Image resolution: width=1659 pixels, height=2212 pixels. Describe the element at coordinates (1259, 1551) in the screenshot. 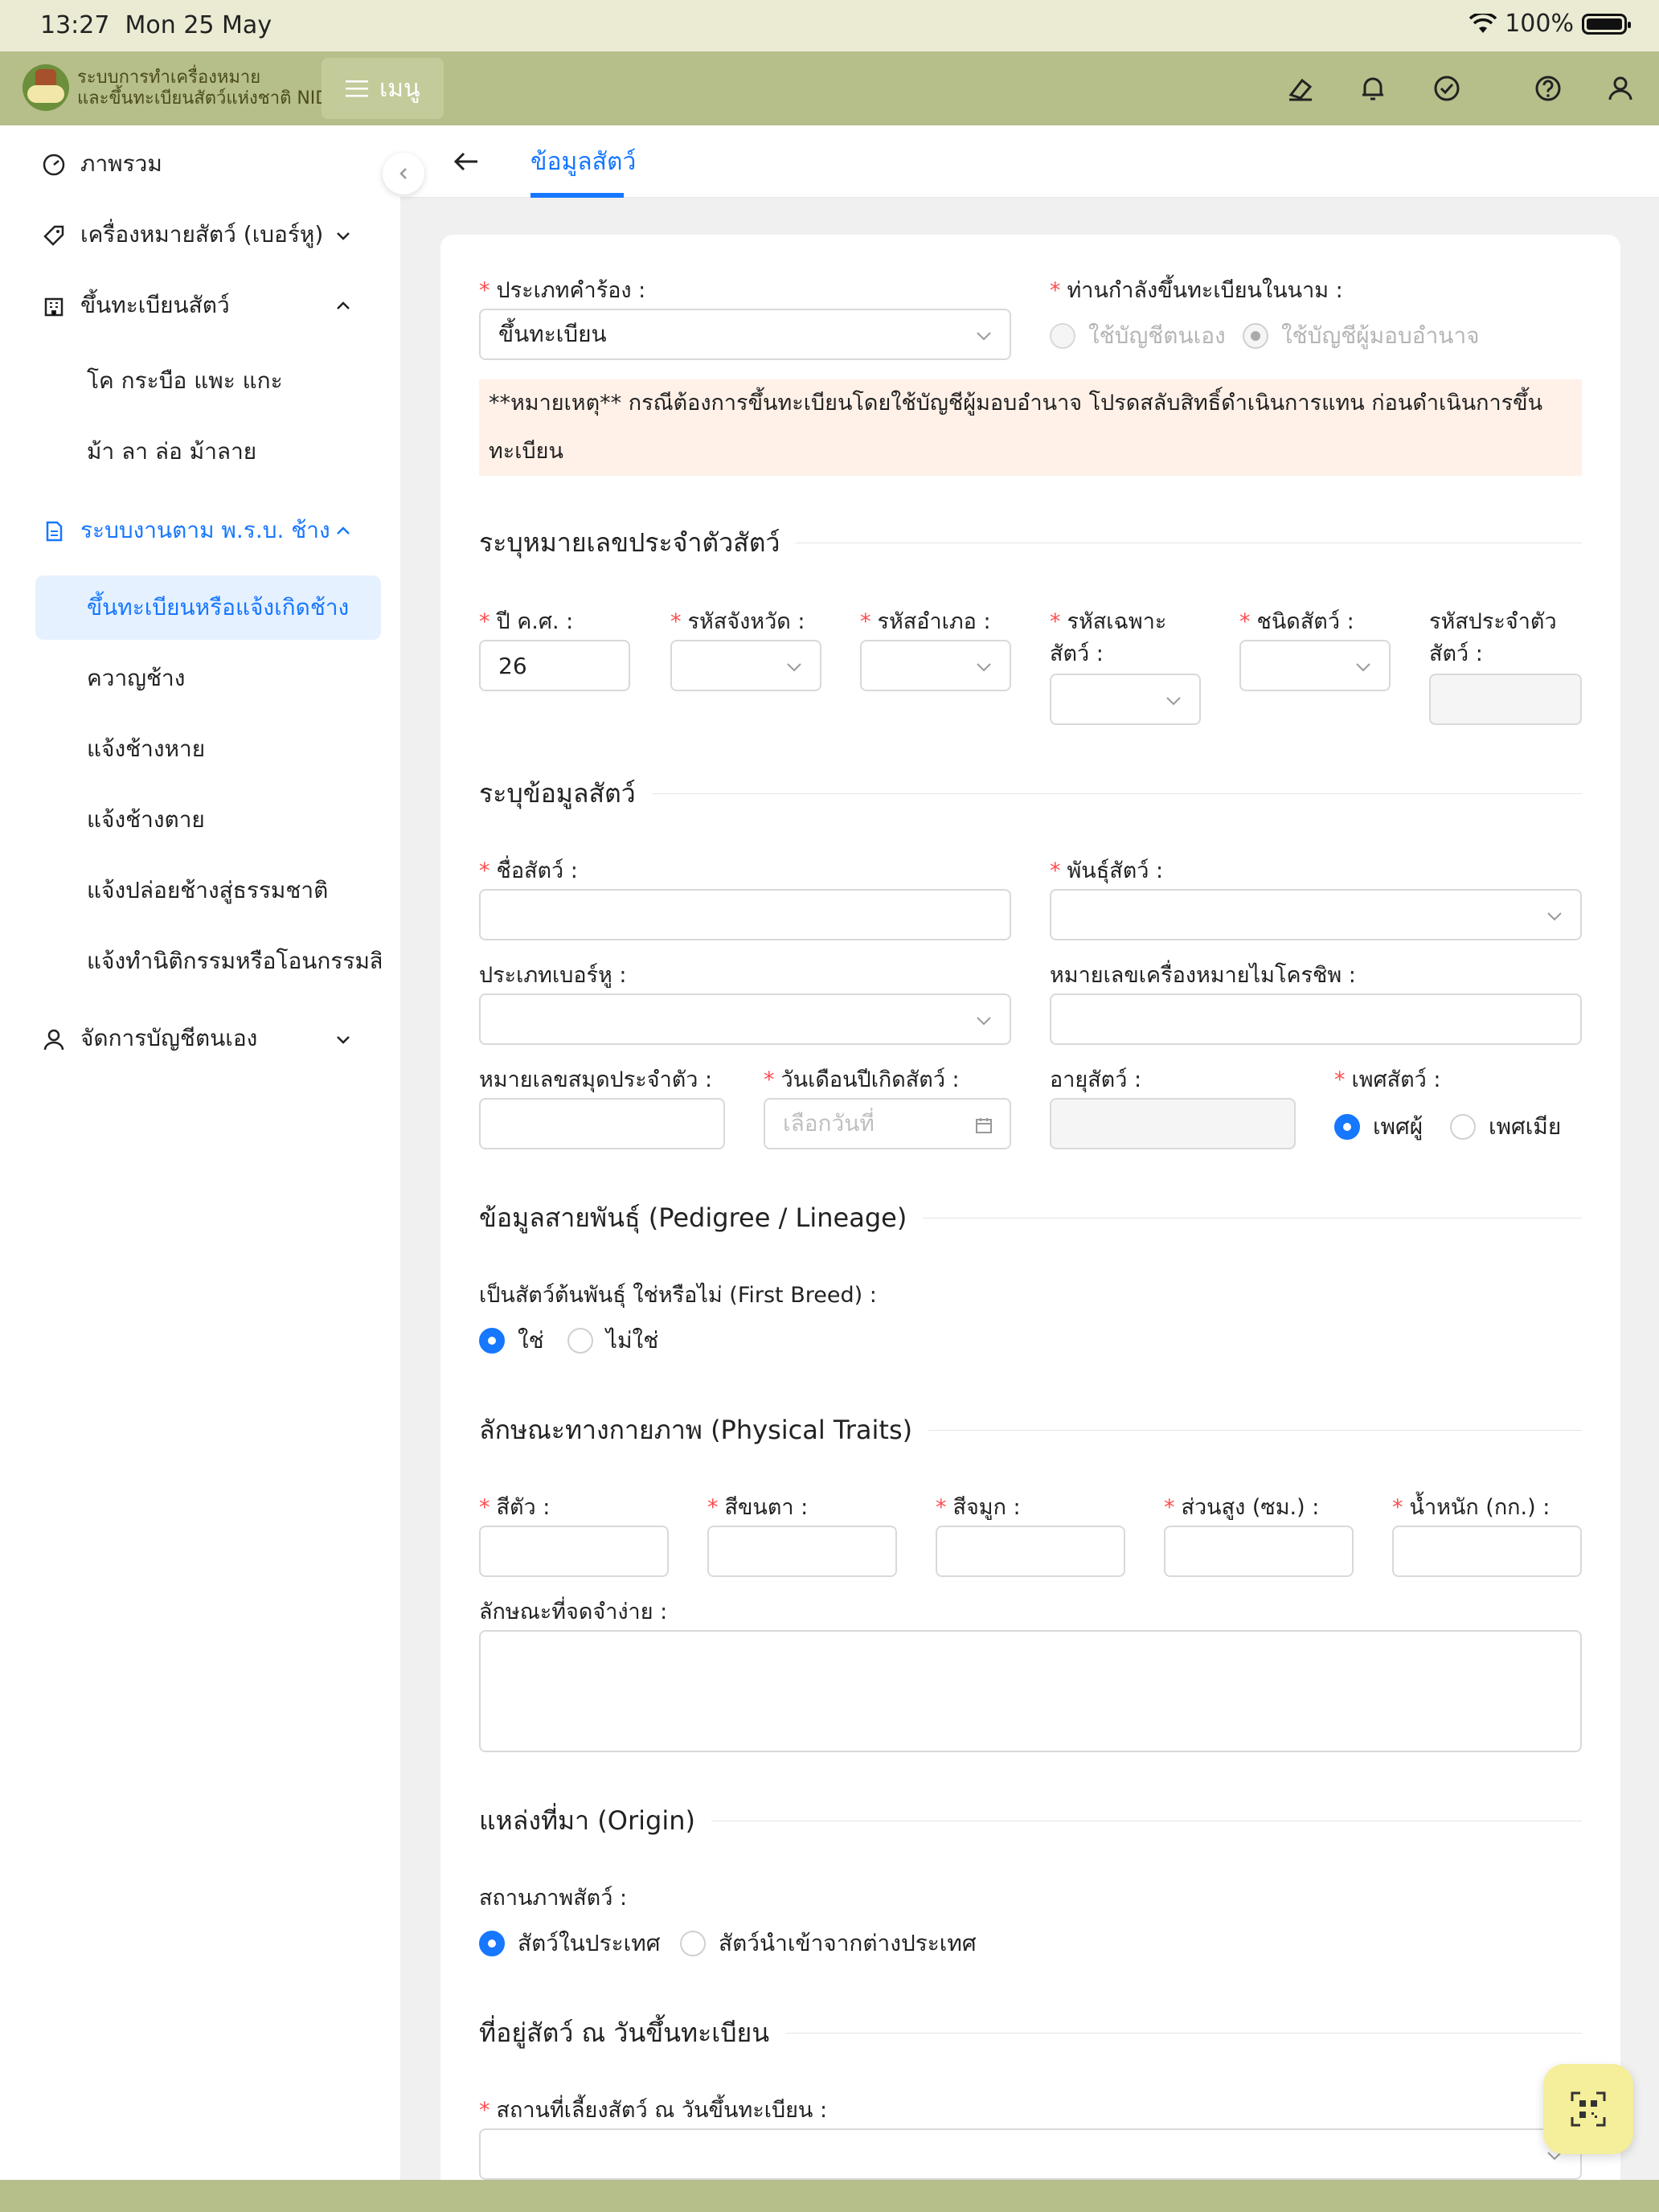

I see `height-input` at that location.